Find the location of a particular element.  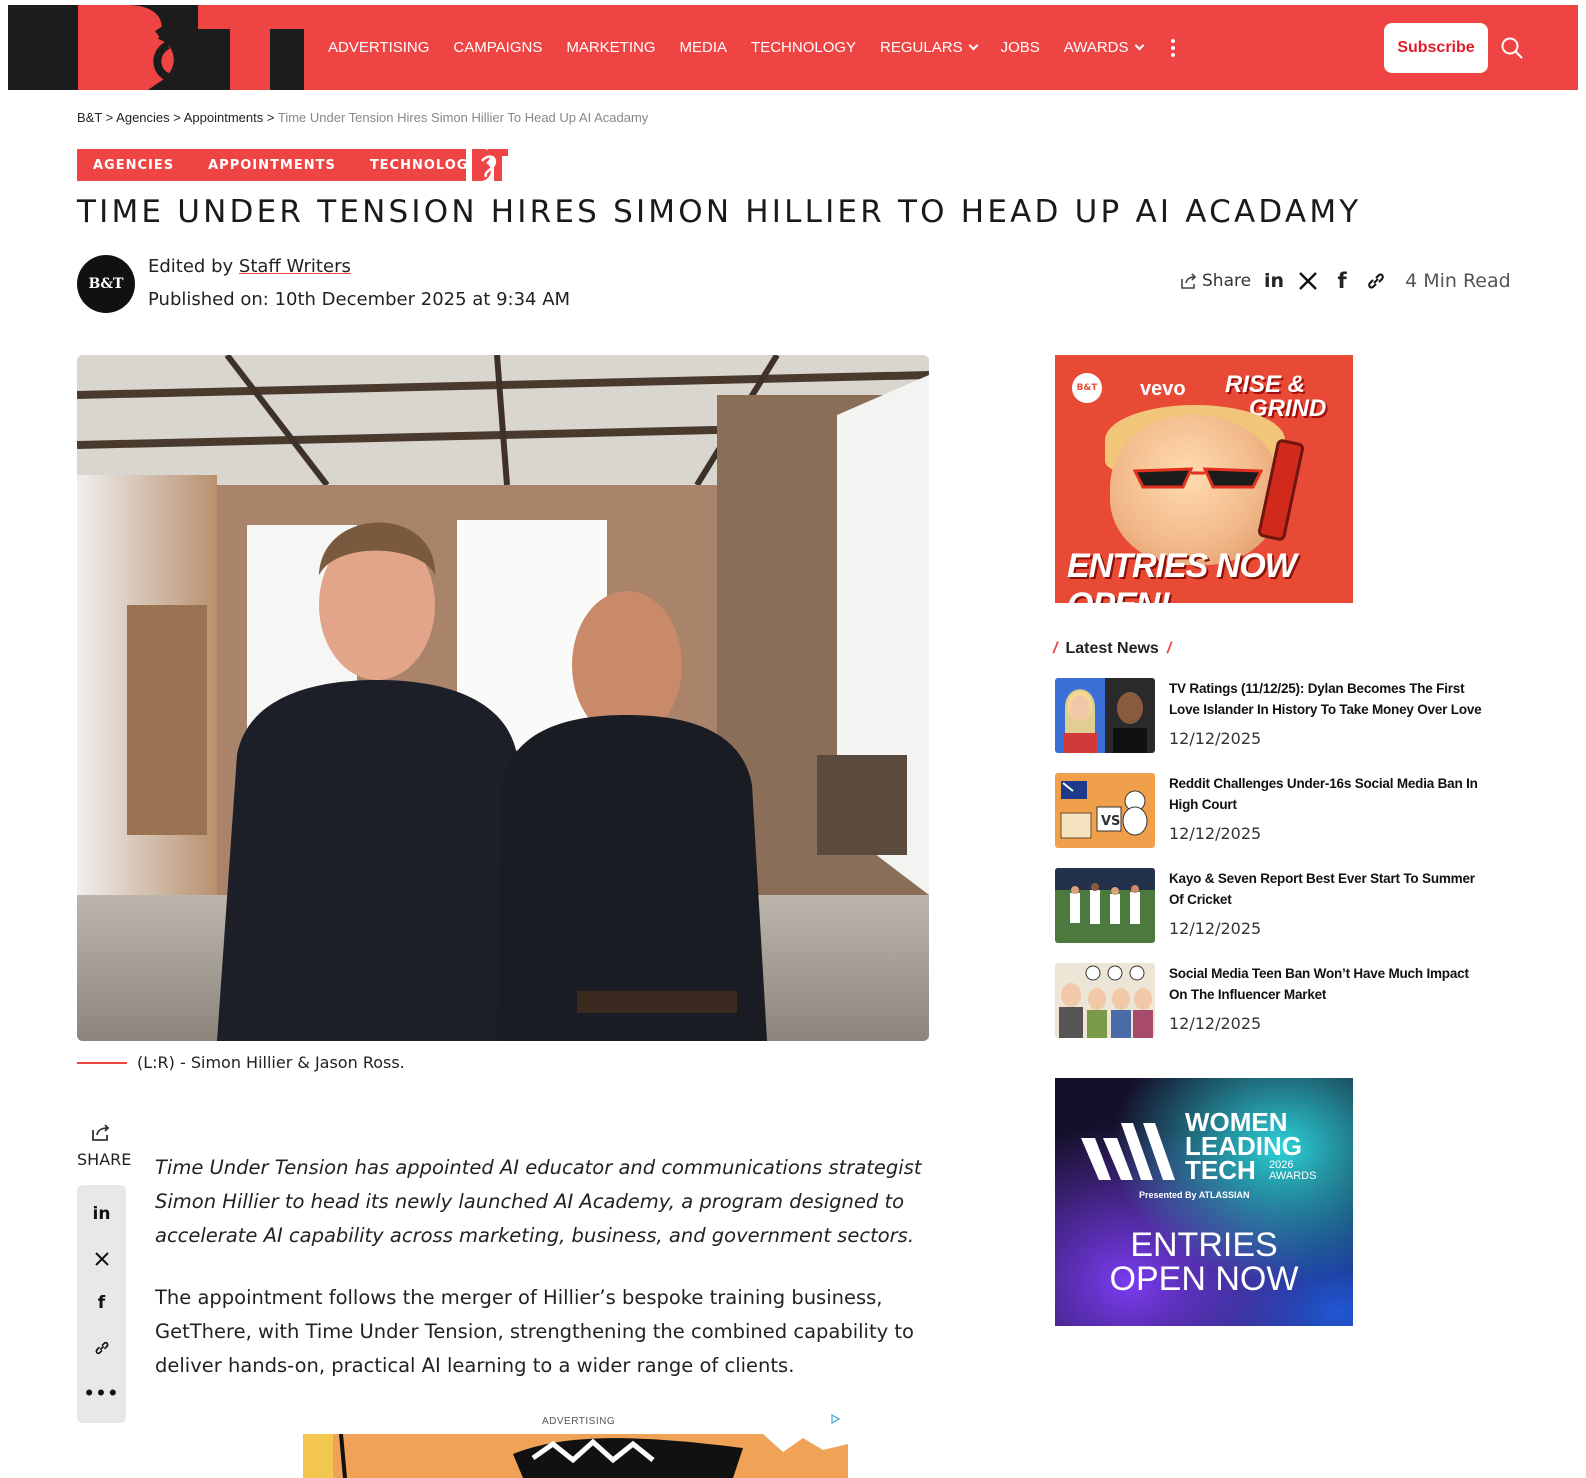

tag-appointments: APPOINTMENTS is located at coordinates (272, 165).